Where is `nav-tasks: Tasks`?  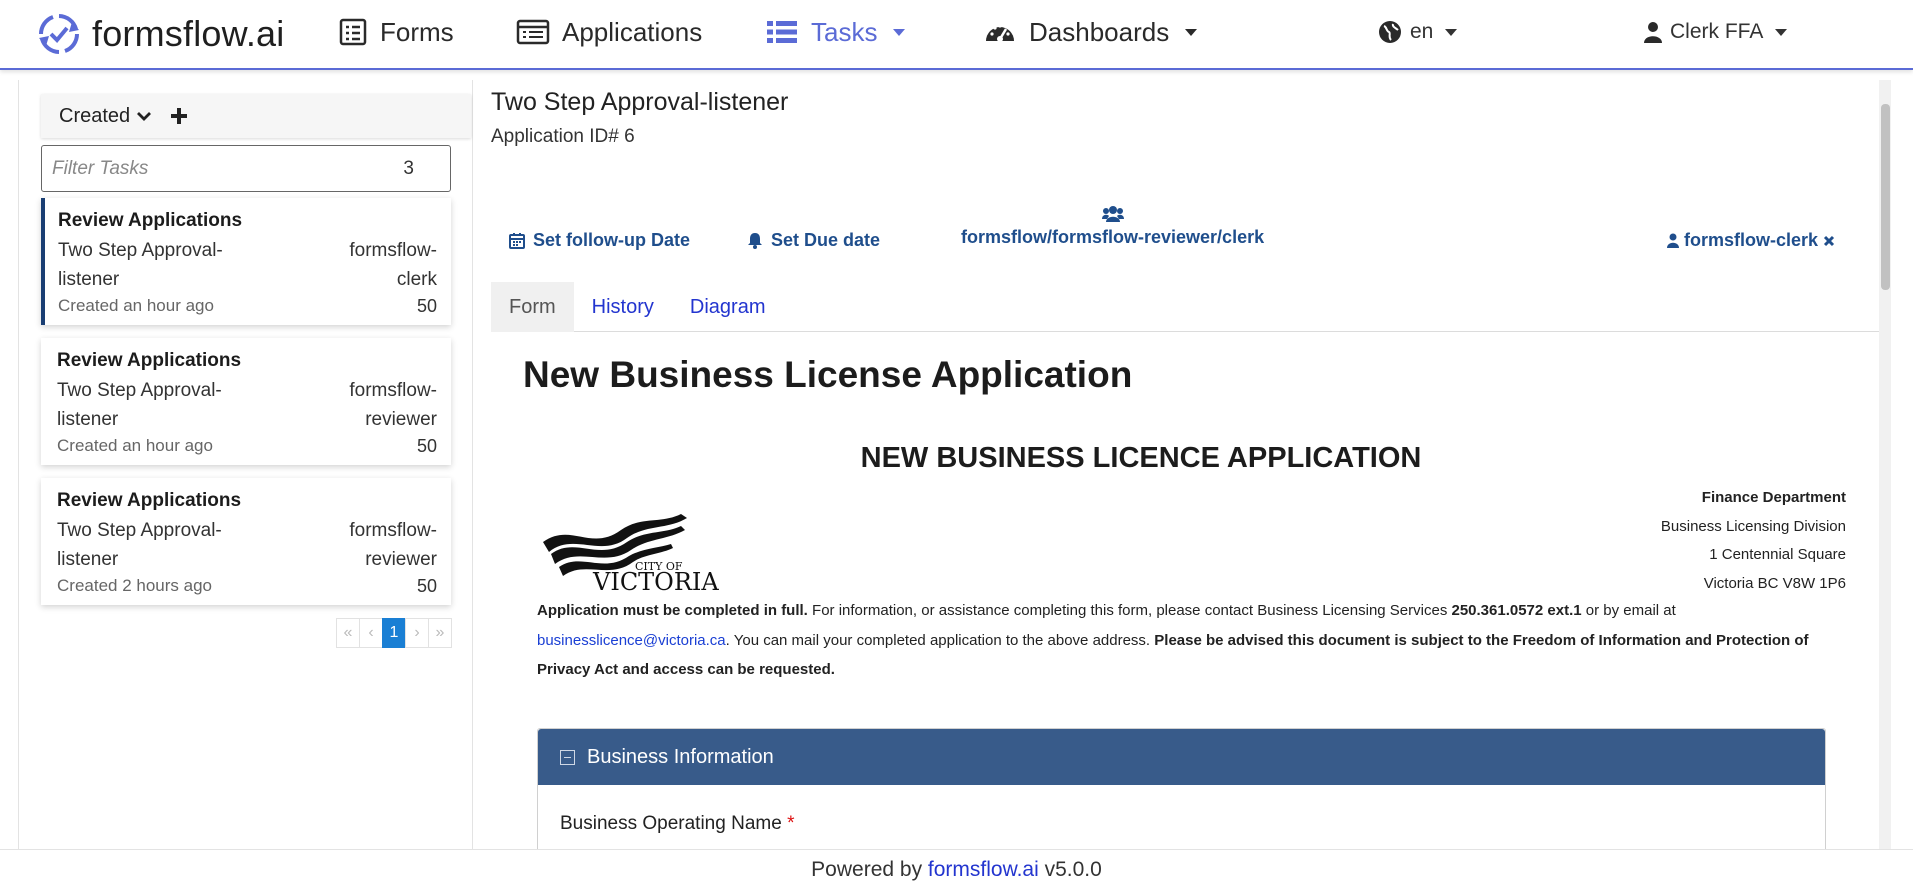 nav-tasks: Tasks is located at coordinates (835, 32).